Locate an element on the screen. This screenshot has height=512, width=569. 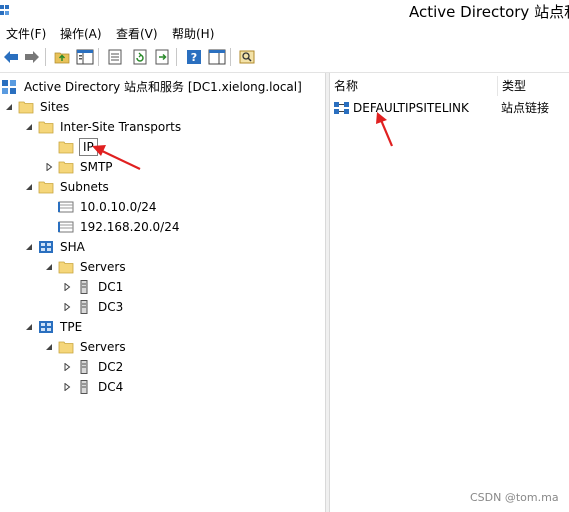
refresh-icon is located at coordinates (140, 57).